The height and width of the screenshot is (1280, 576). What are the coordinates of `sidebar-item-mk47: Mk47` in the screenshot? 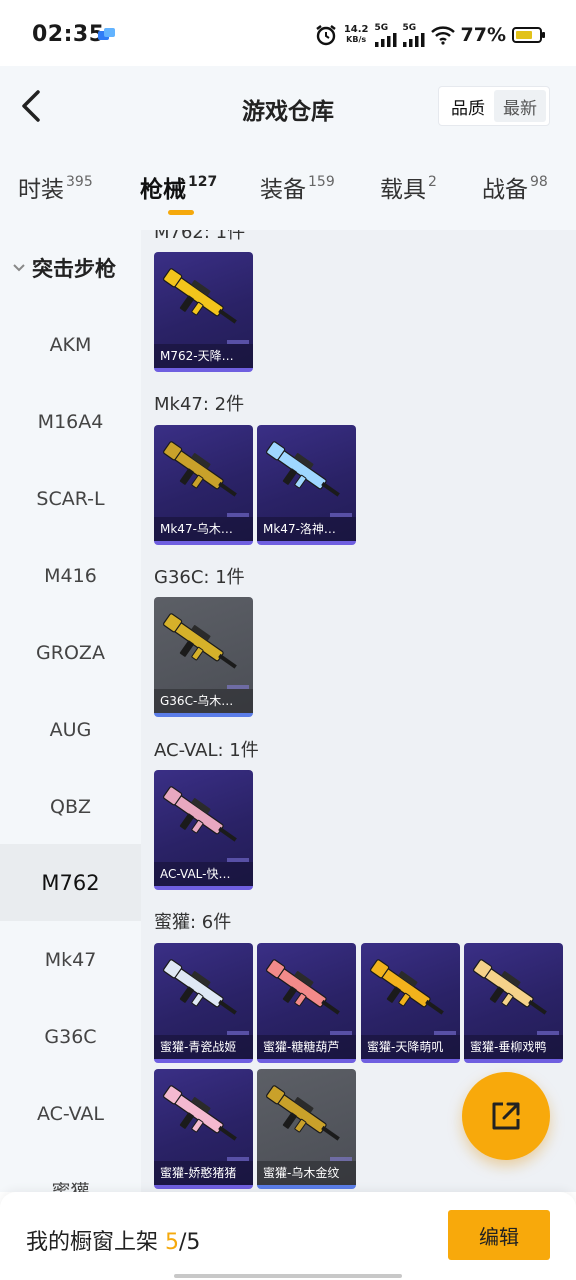 It's located at (70, 959).